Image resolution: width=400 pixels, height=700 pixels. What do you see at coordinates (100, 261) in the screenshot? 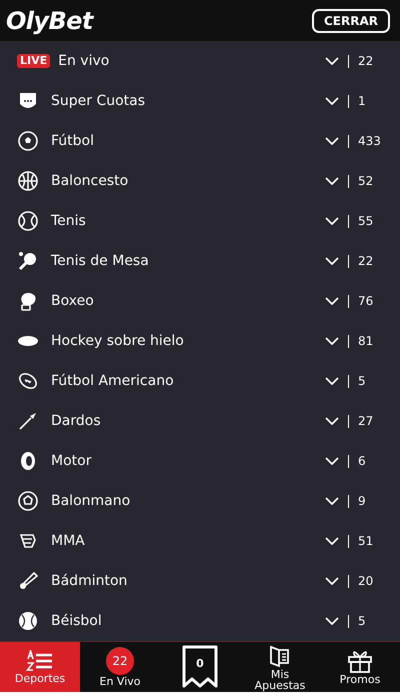
I see `sport-label: Tenis de Mesa` at bounding box center [100, 261].